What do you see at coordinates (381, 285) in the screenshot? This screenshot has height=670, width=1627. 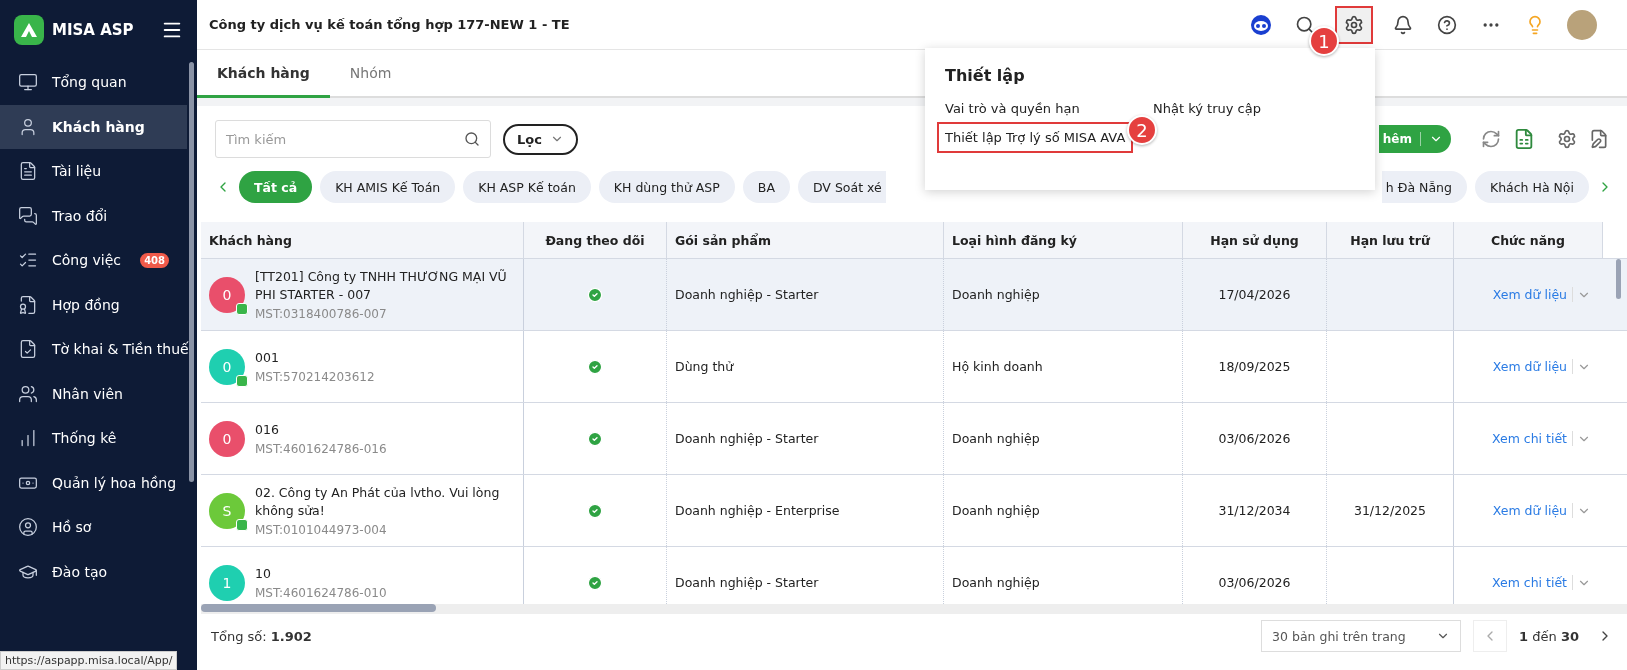 I see `customer-name: [TT201] Công ty TNHH THƯƠNG MẠI VŨ PHI STARTER - 007` at bounding box center [381, 285].